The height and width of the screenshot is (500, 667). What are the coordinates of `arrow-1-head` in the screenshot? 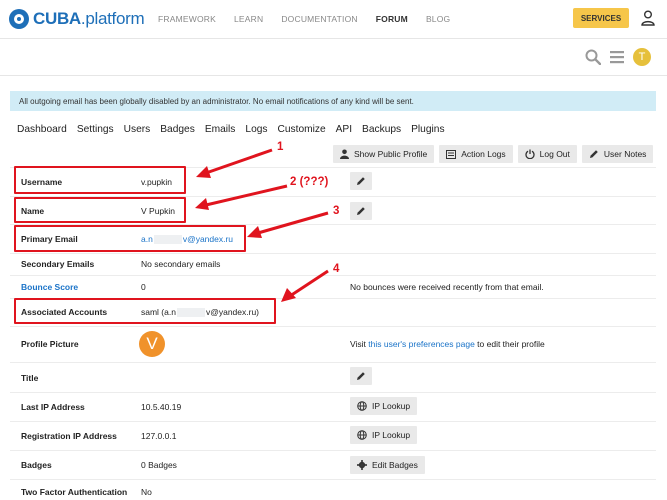 It's located at (203, 172).